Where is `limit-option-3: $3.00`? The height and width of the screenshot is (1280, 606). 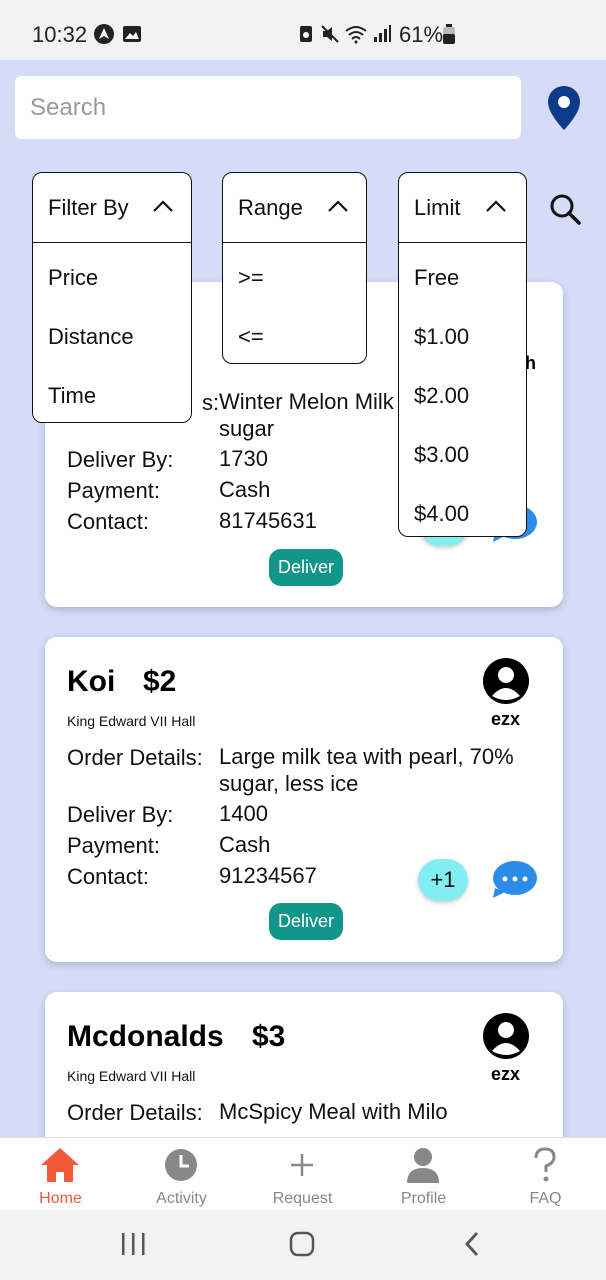
limit-option-3: $3.00 is located at coordinates (441, 455).